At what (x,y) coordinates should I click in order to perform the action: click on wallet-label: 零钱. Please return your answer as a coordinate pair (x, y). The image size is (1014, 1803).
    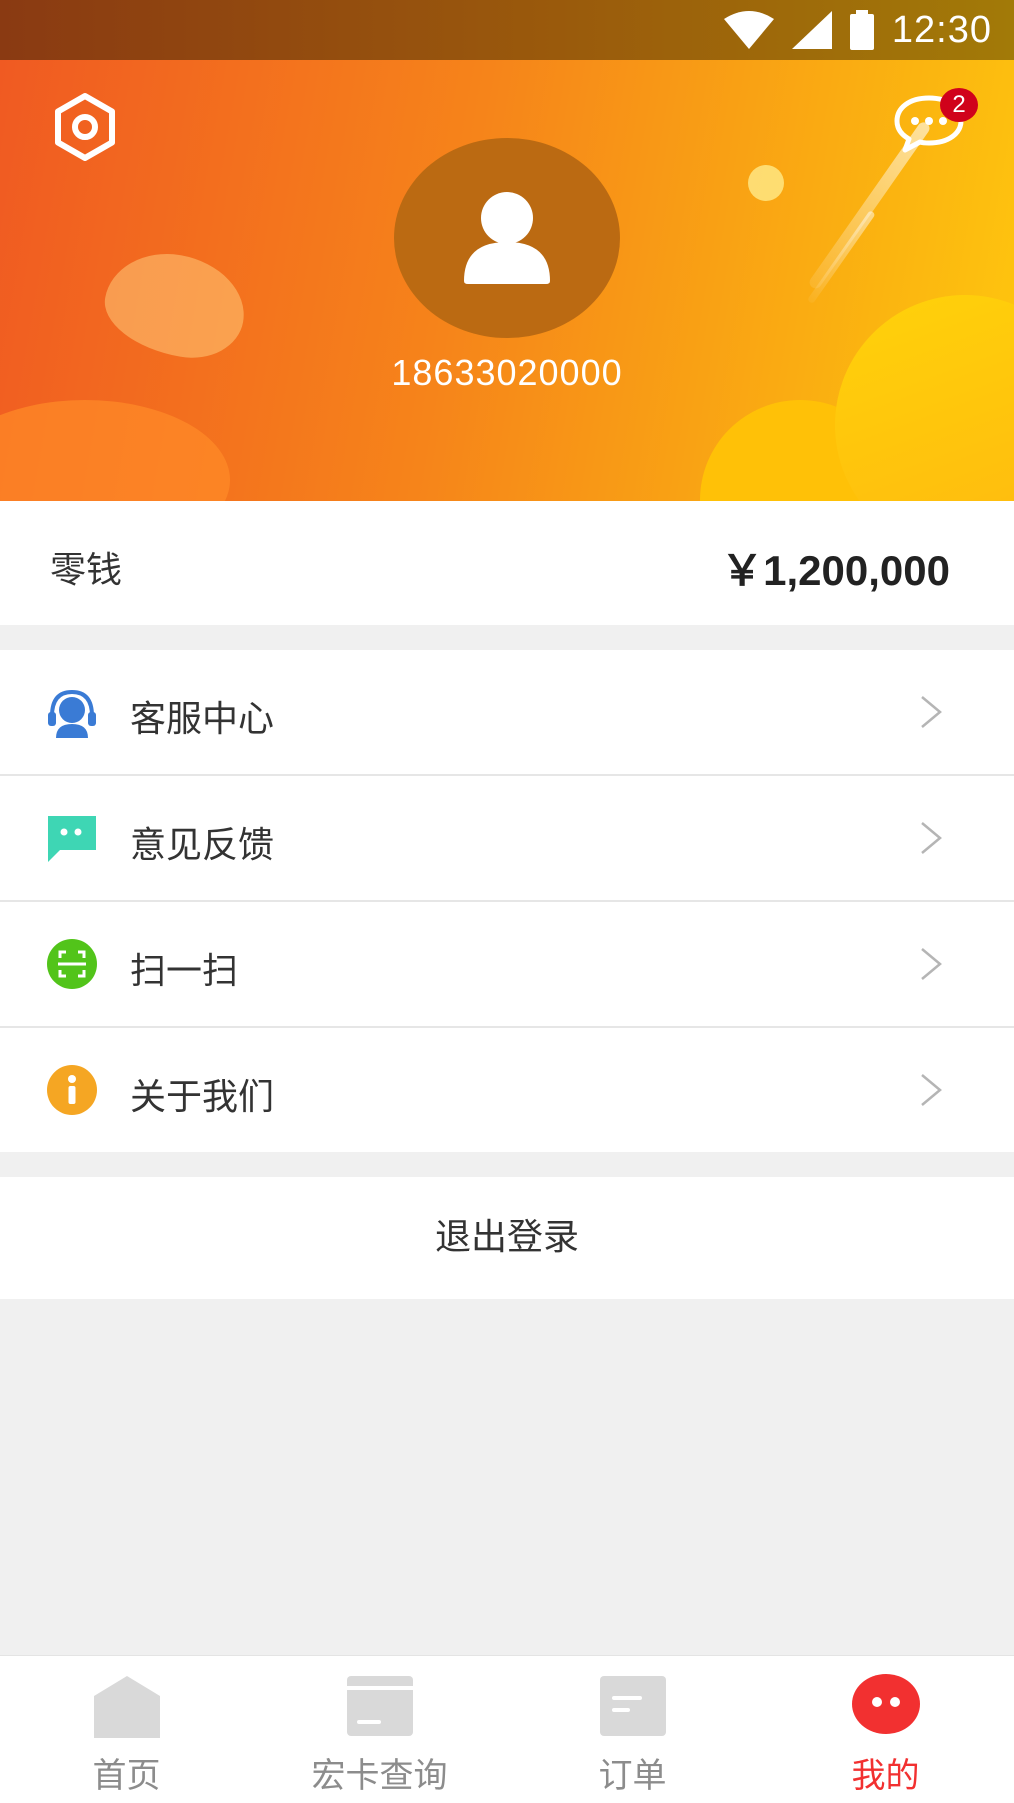
    Looking at the image, I should click on (86, 570).